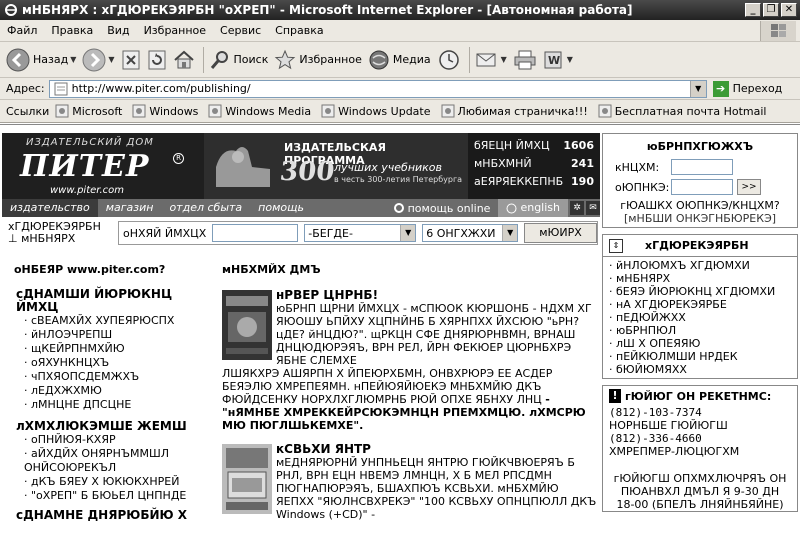  I want to click on list-item: чПХЯОПСДЕМЖХЪ, so click(119, 377).